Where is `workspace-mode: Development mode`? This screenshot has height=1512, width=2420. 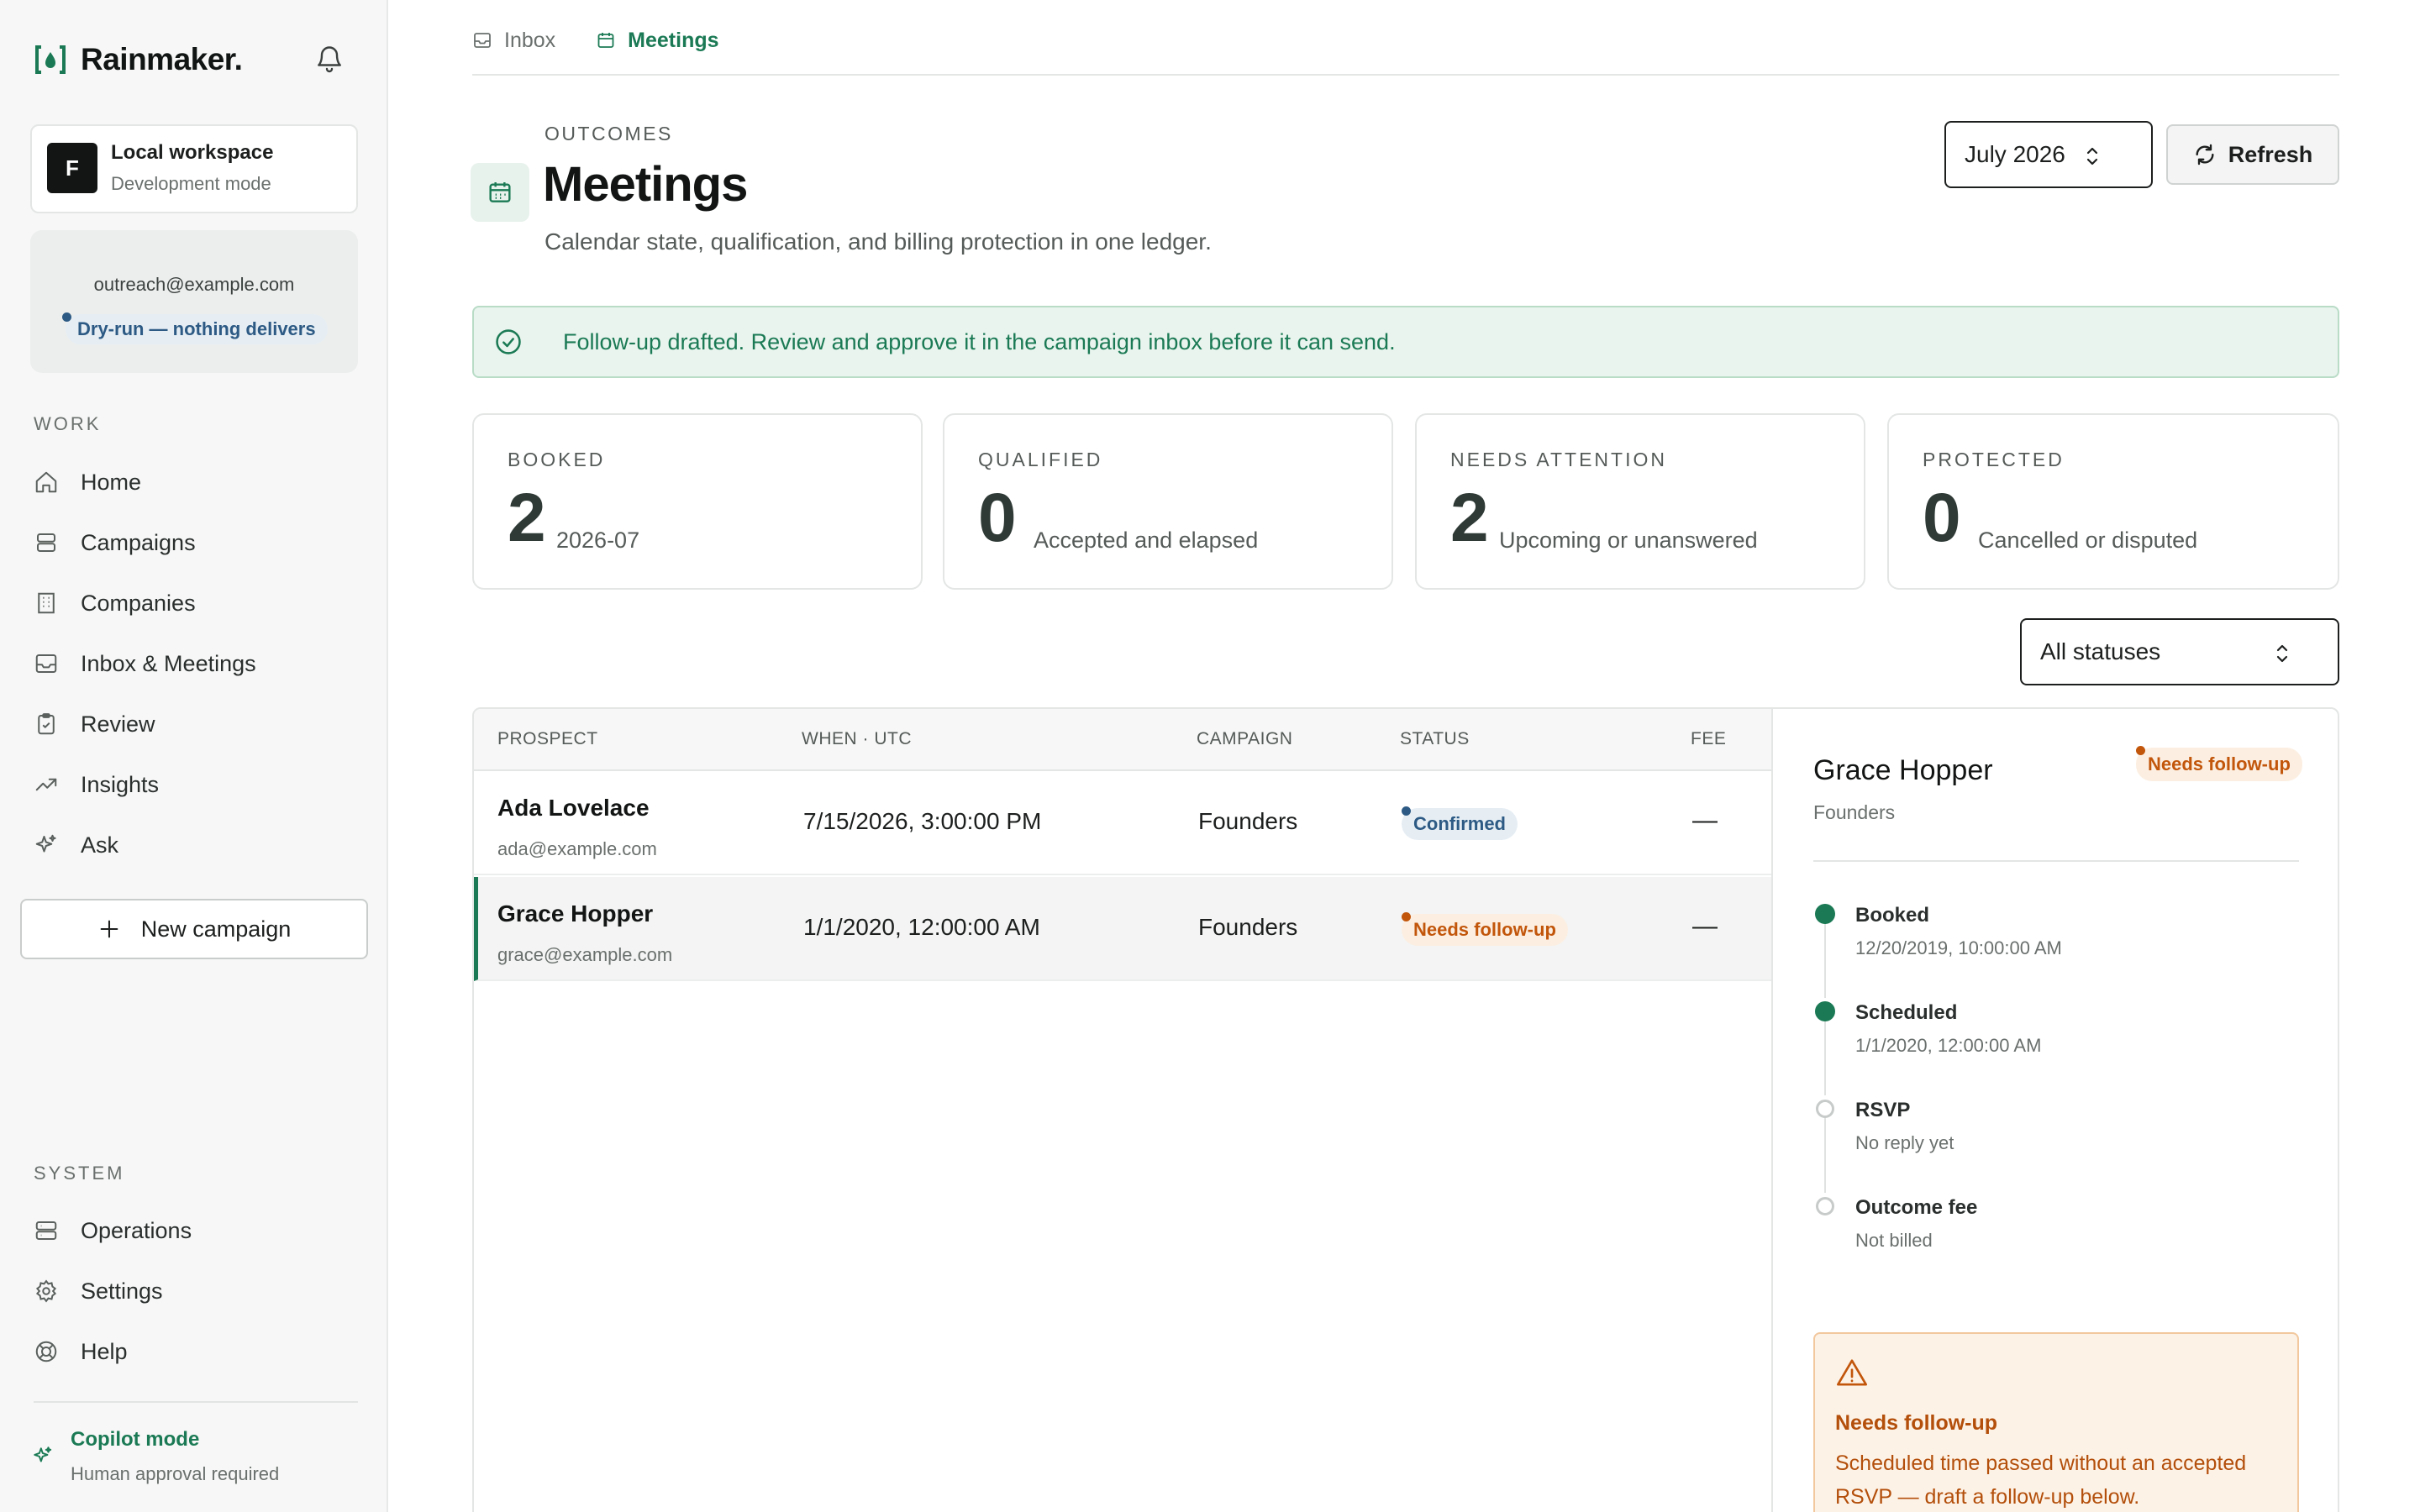 workspace-mode: Development mode is located at coordinates (191, 183).